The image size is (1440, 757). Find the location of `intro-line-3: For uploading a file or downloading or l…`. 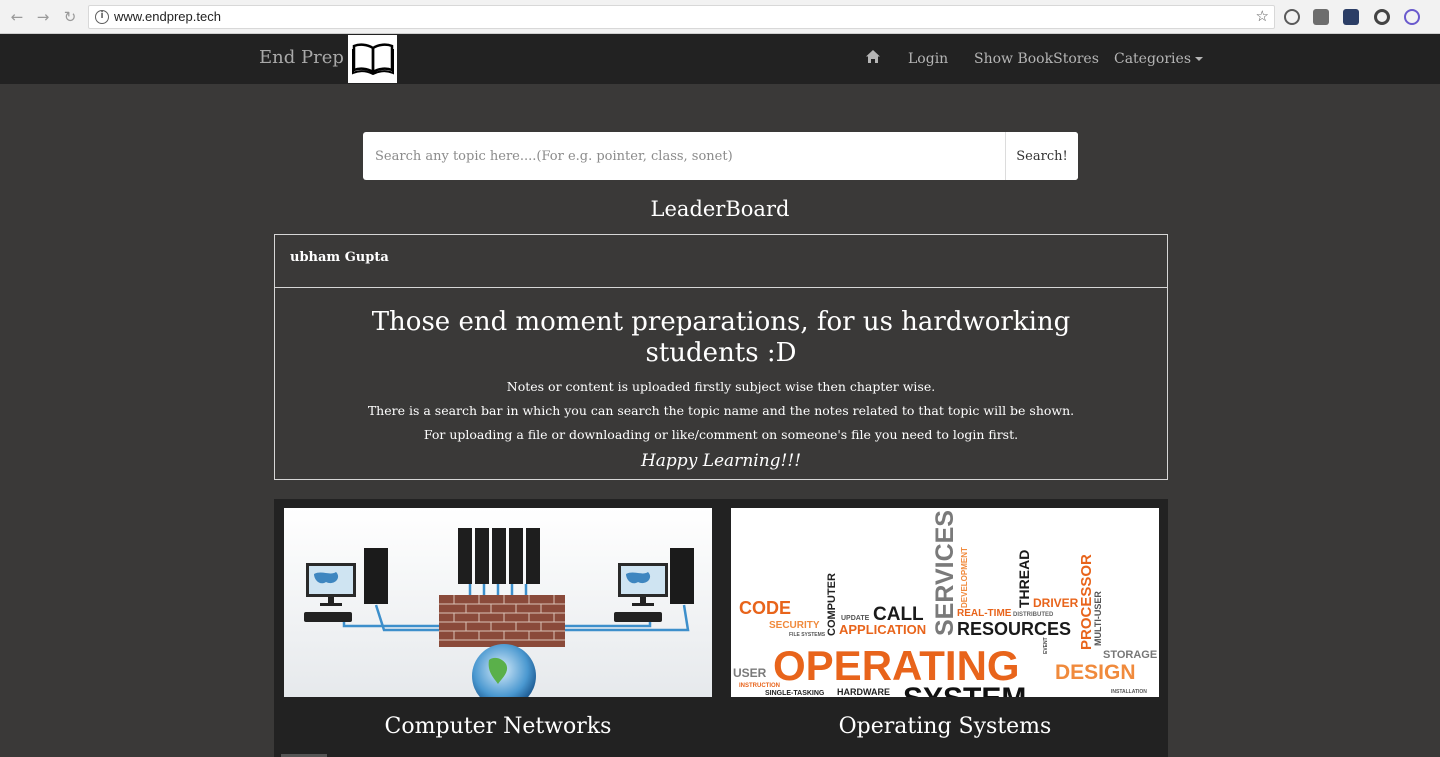

intro-line-3: For uploading a file or downloading or l… is located at coordinates (721, 434).